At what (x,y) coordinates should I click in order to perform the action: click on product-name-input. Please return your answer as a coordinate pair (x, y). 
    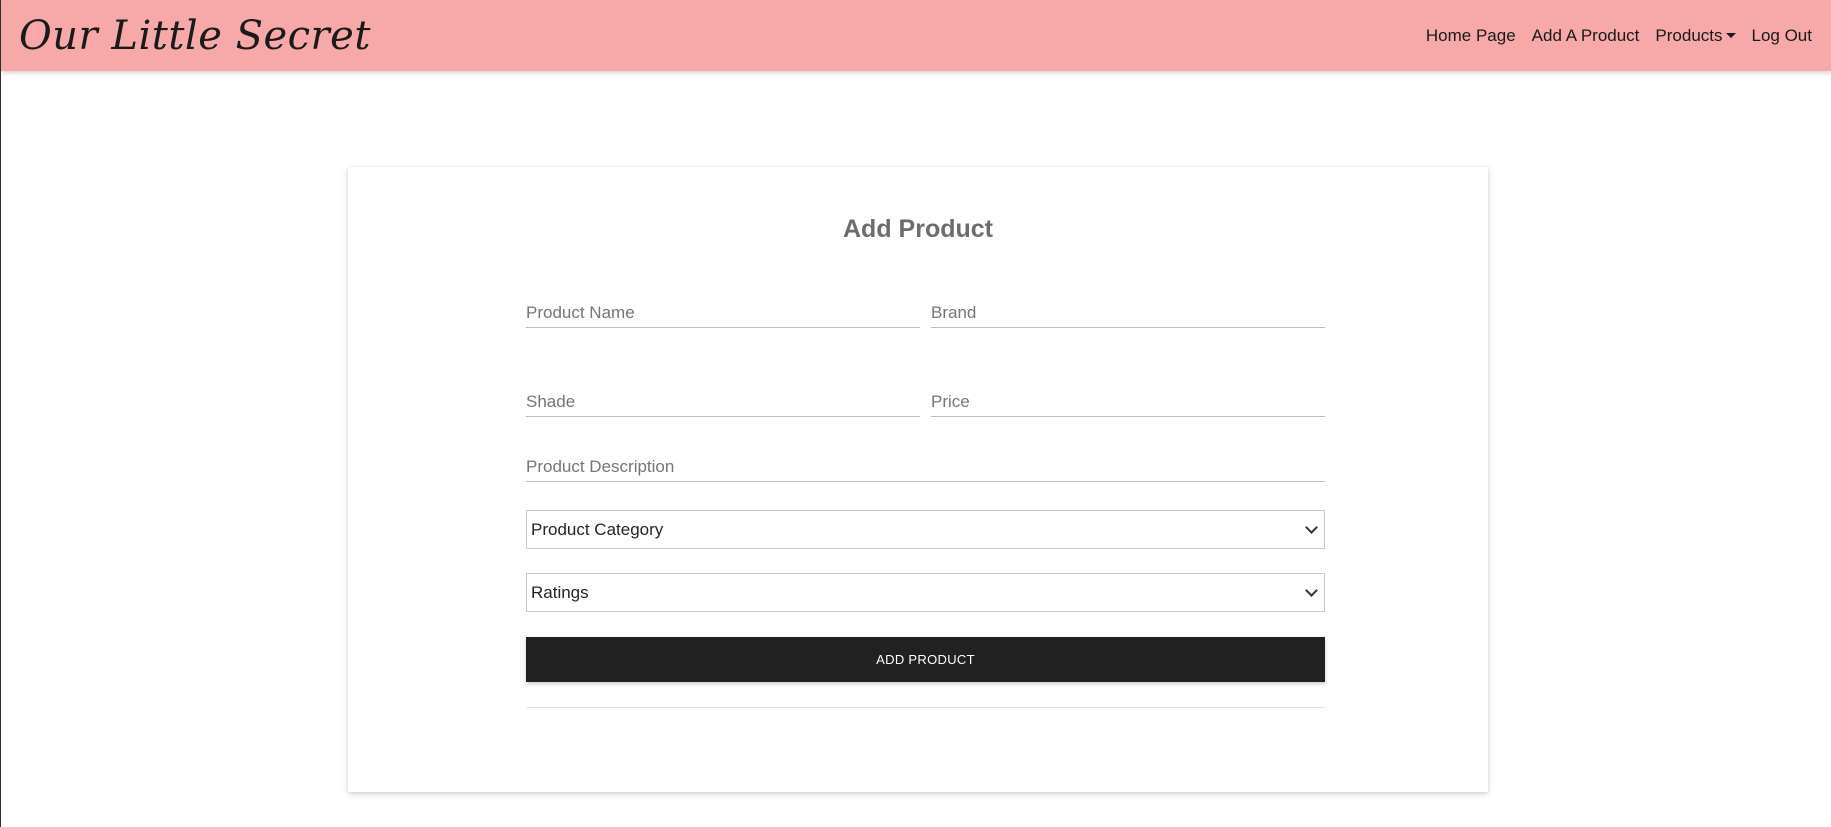
    Looking at the image, I should click on (723, 313).